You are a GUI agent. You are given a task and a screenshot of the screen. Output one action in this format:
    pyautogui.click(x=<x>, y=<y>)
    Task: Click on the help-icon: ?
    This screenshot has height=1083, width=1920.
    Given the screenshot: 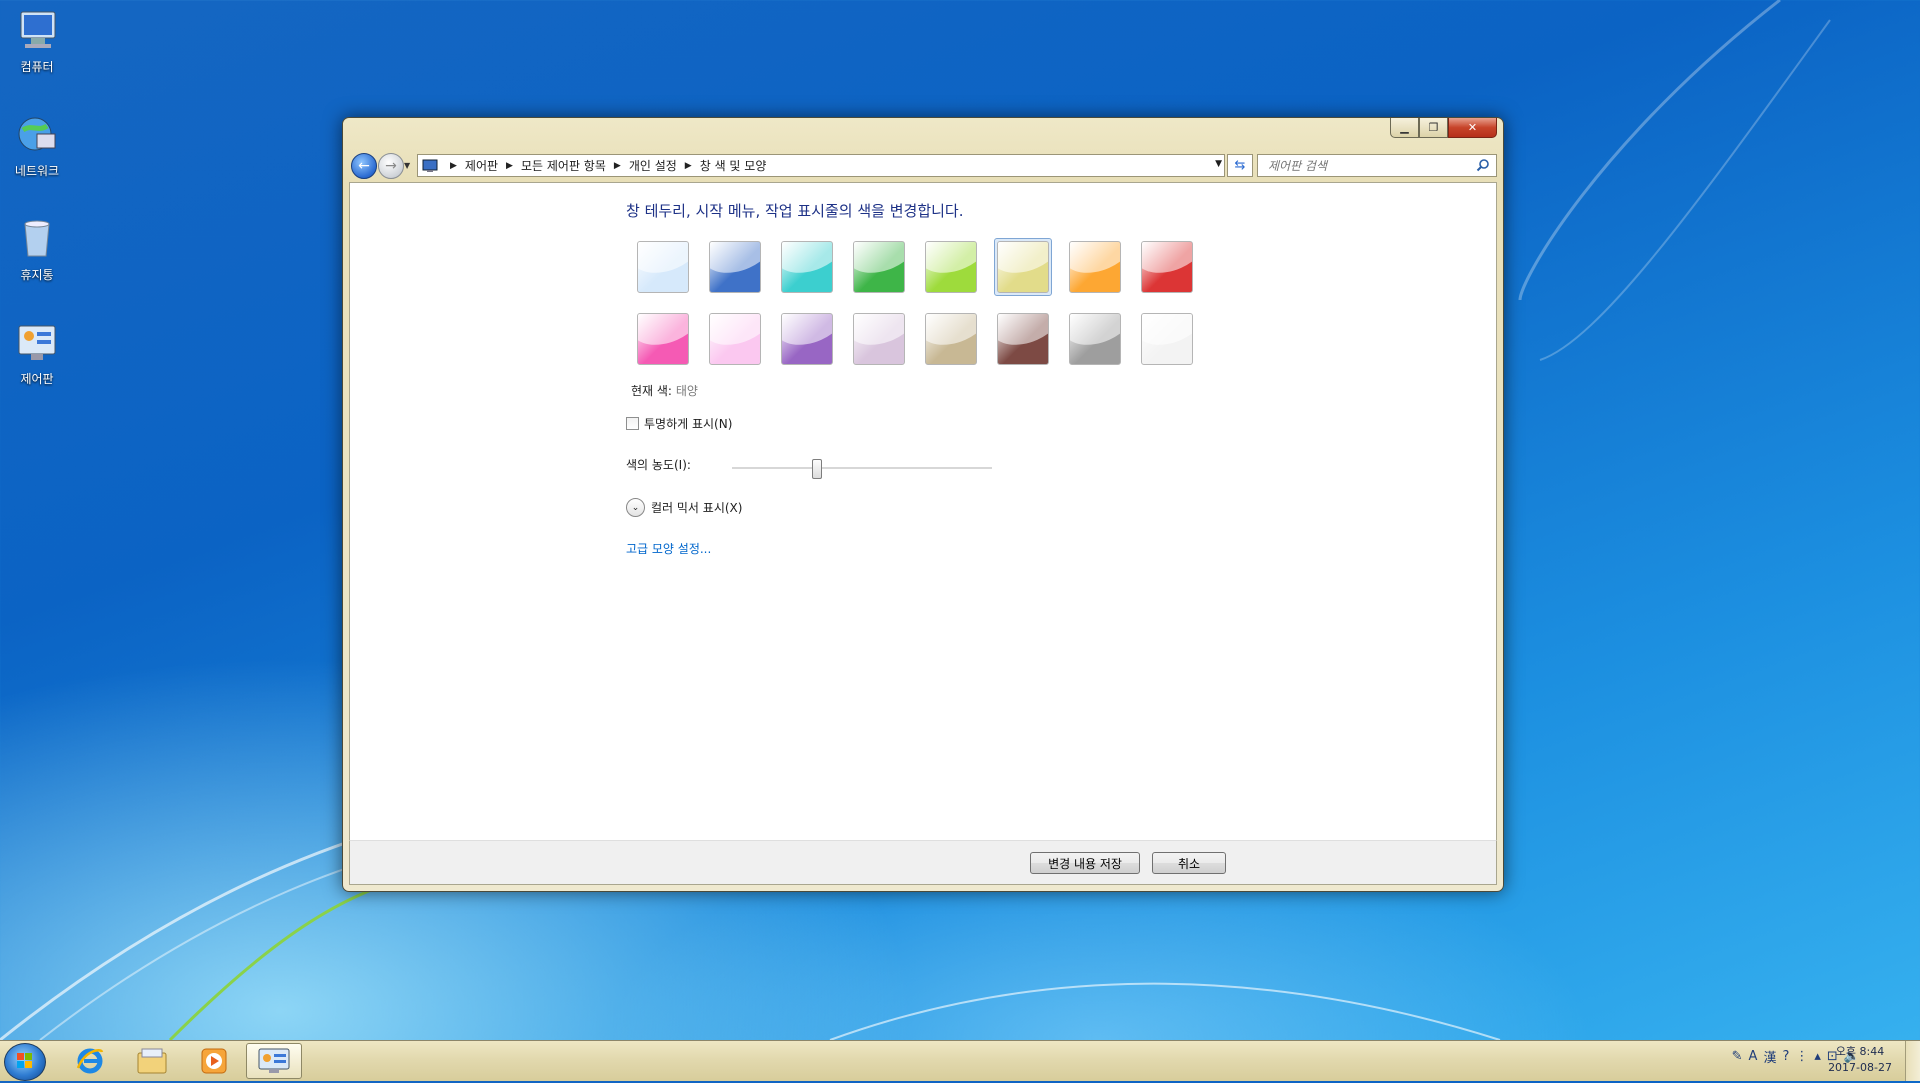 What is the action you would take?
    pyautogui.click(x=1785, y=1056)
    